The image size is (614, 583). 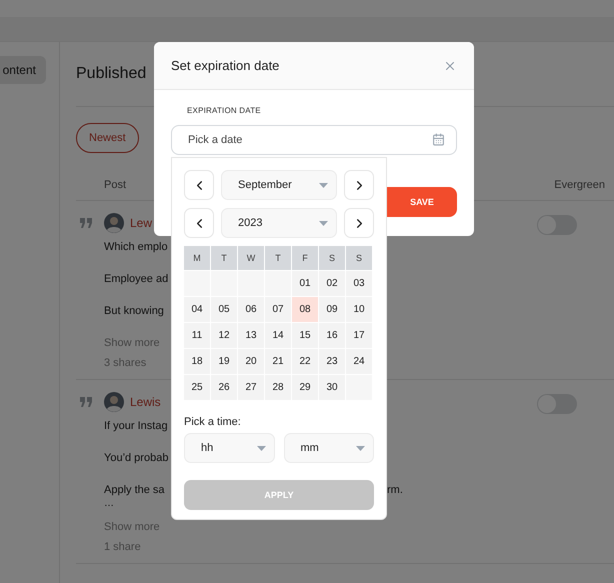 What do you see at coordinates (579, 184) in the screenshot?
I see `column-header: Evergreen` at bounding box center [579, 184].